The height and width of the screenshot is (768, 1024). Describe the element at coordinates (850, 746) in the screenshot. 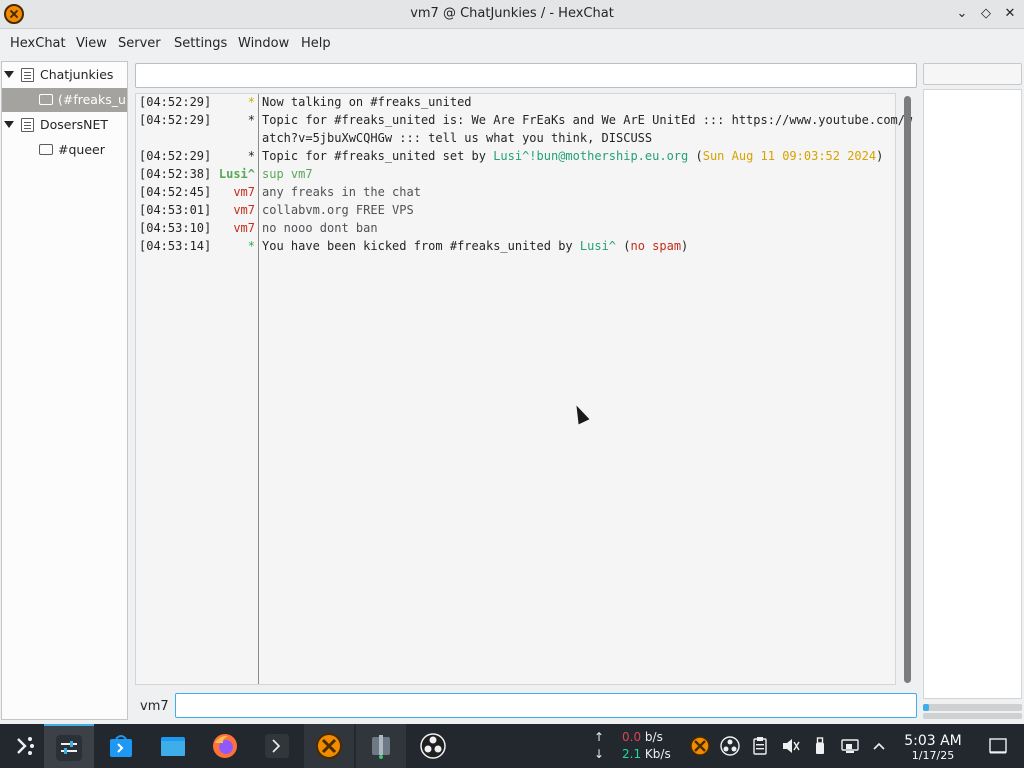

I see `network-wired-icon` at that location.